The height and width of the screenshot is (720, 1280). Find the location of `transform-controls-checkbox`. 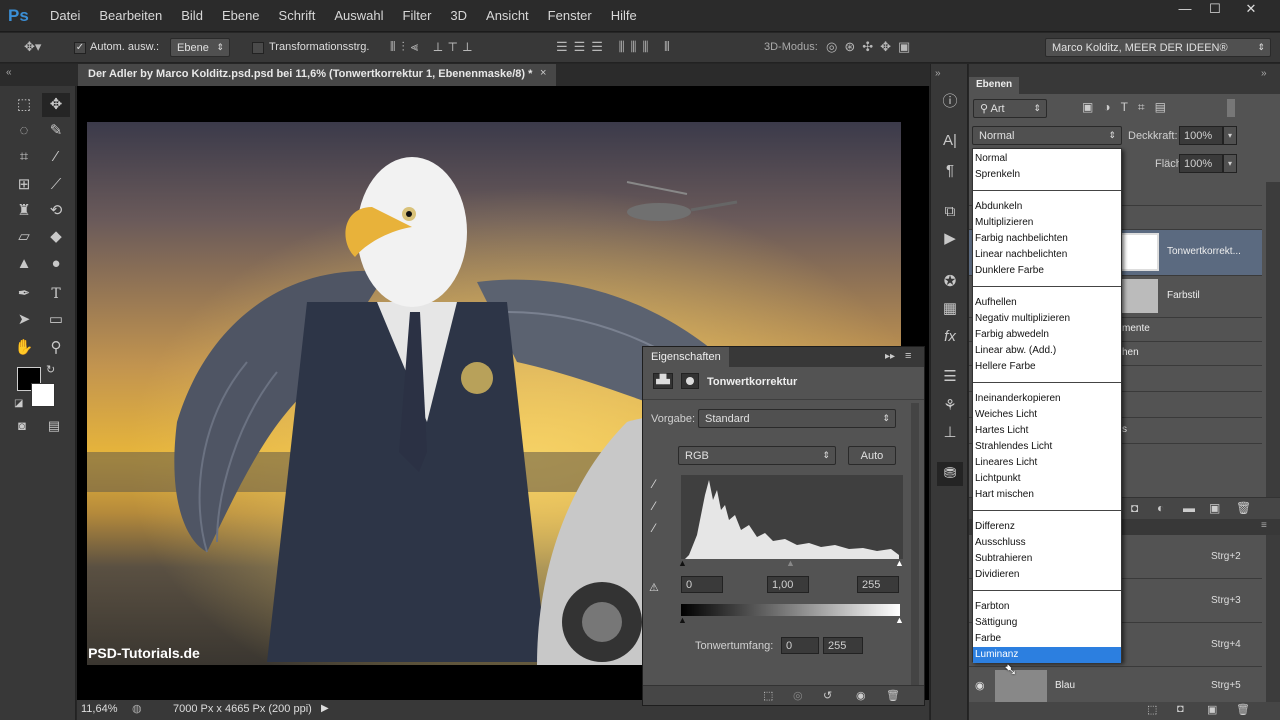

transform-controls-checkbox is located at coordinates (258, 48).